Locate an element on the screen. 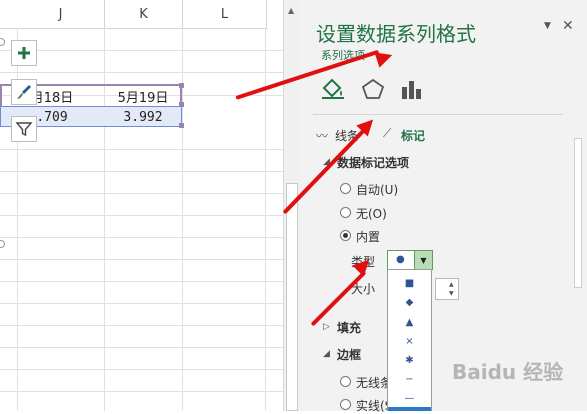 Image resolution: width=587 pixels, height=414 pixels. column-j-label: J is located at coordinates (60, 14).